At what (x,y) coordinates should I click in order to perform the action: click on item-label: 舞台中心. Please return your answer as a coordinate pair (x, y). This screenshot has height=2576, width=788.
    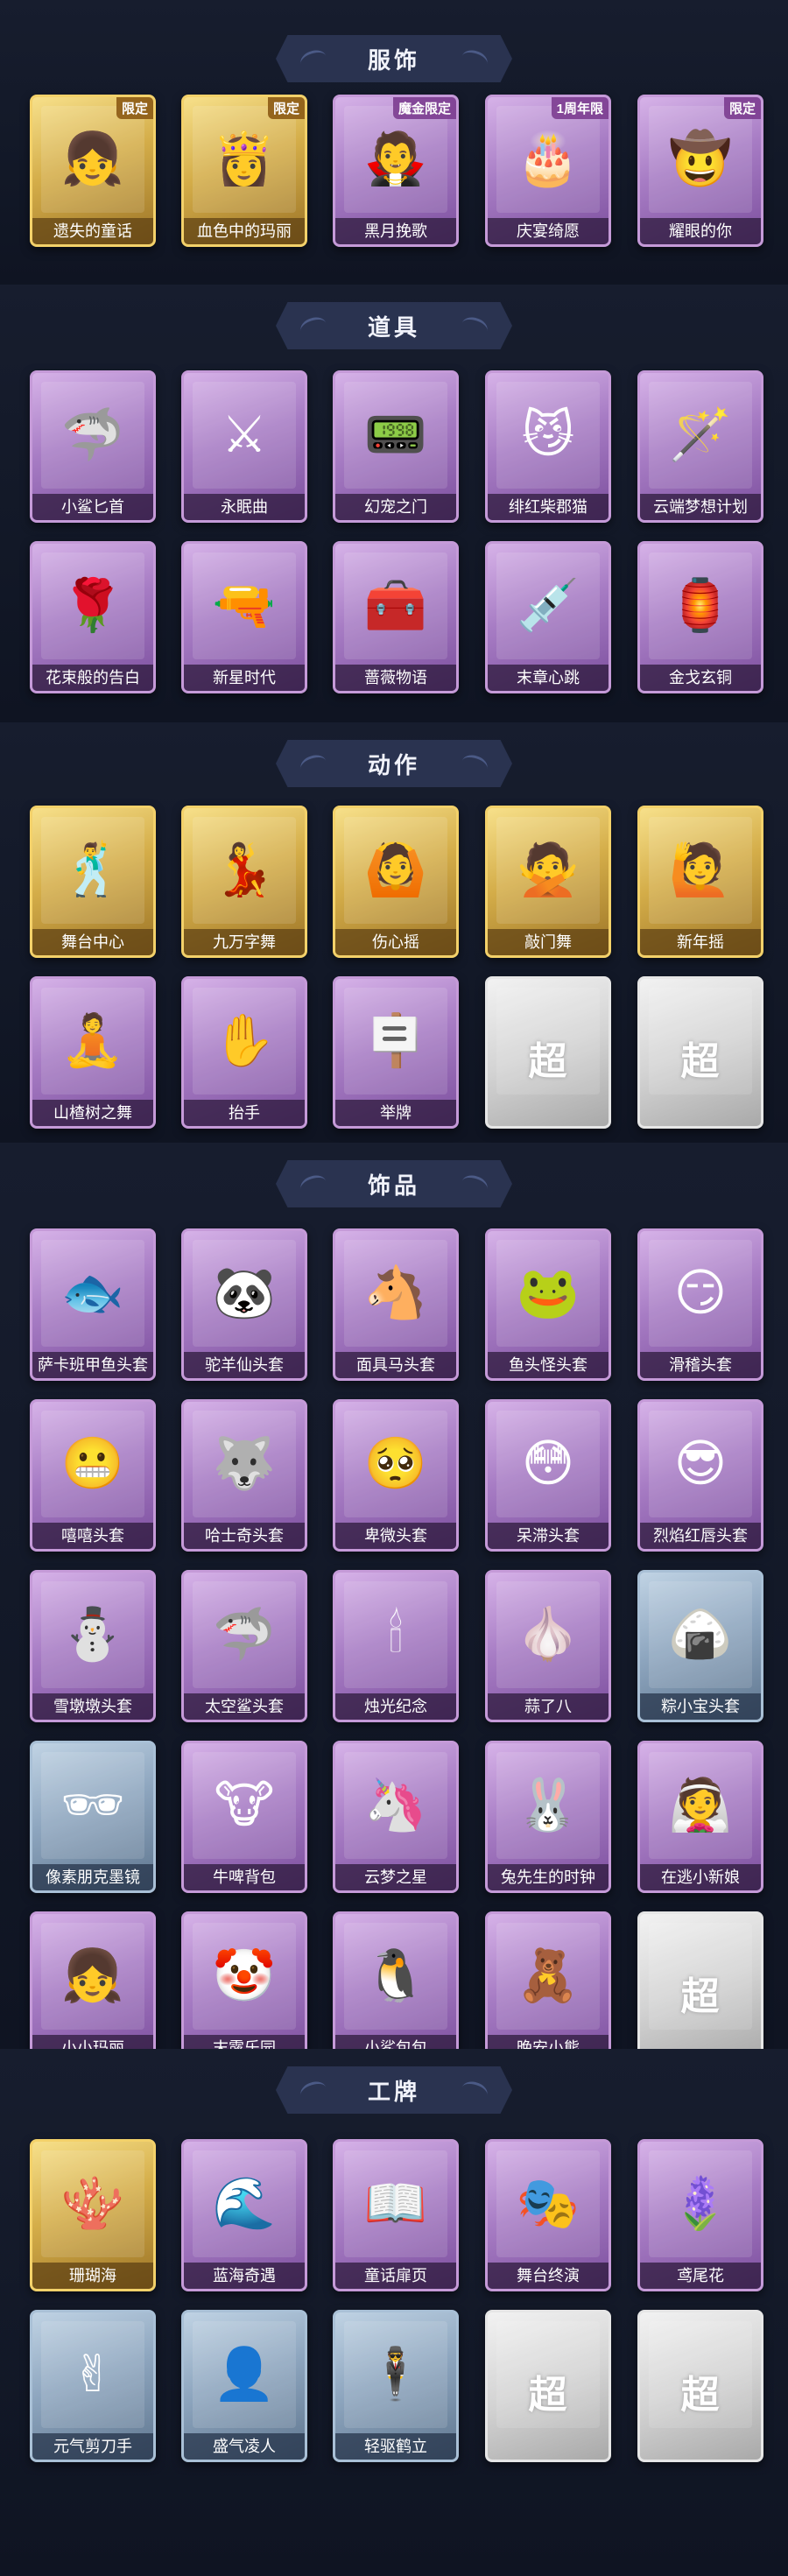
    Looking at the image, I should click on (92, 942).